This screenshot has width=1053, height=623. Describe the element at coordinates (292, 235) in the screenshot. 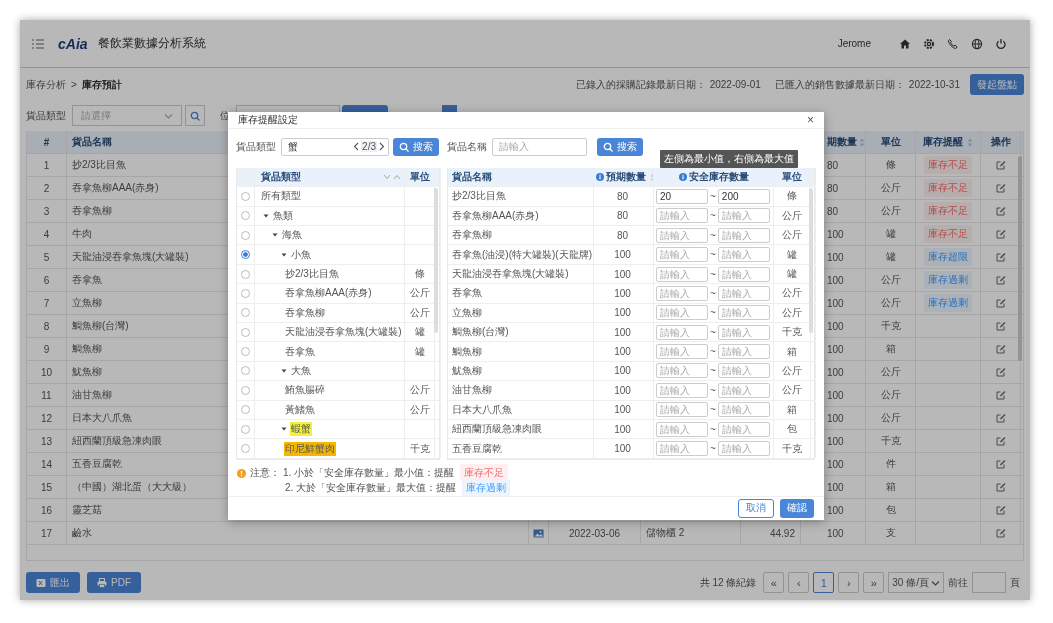

I see `tree-item: 海魚` at that location.